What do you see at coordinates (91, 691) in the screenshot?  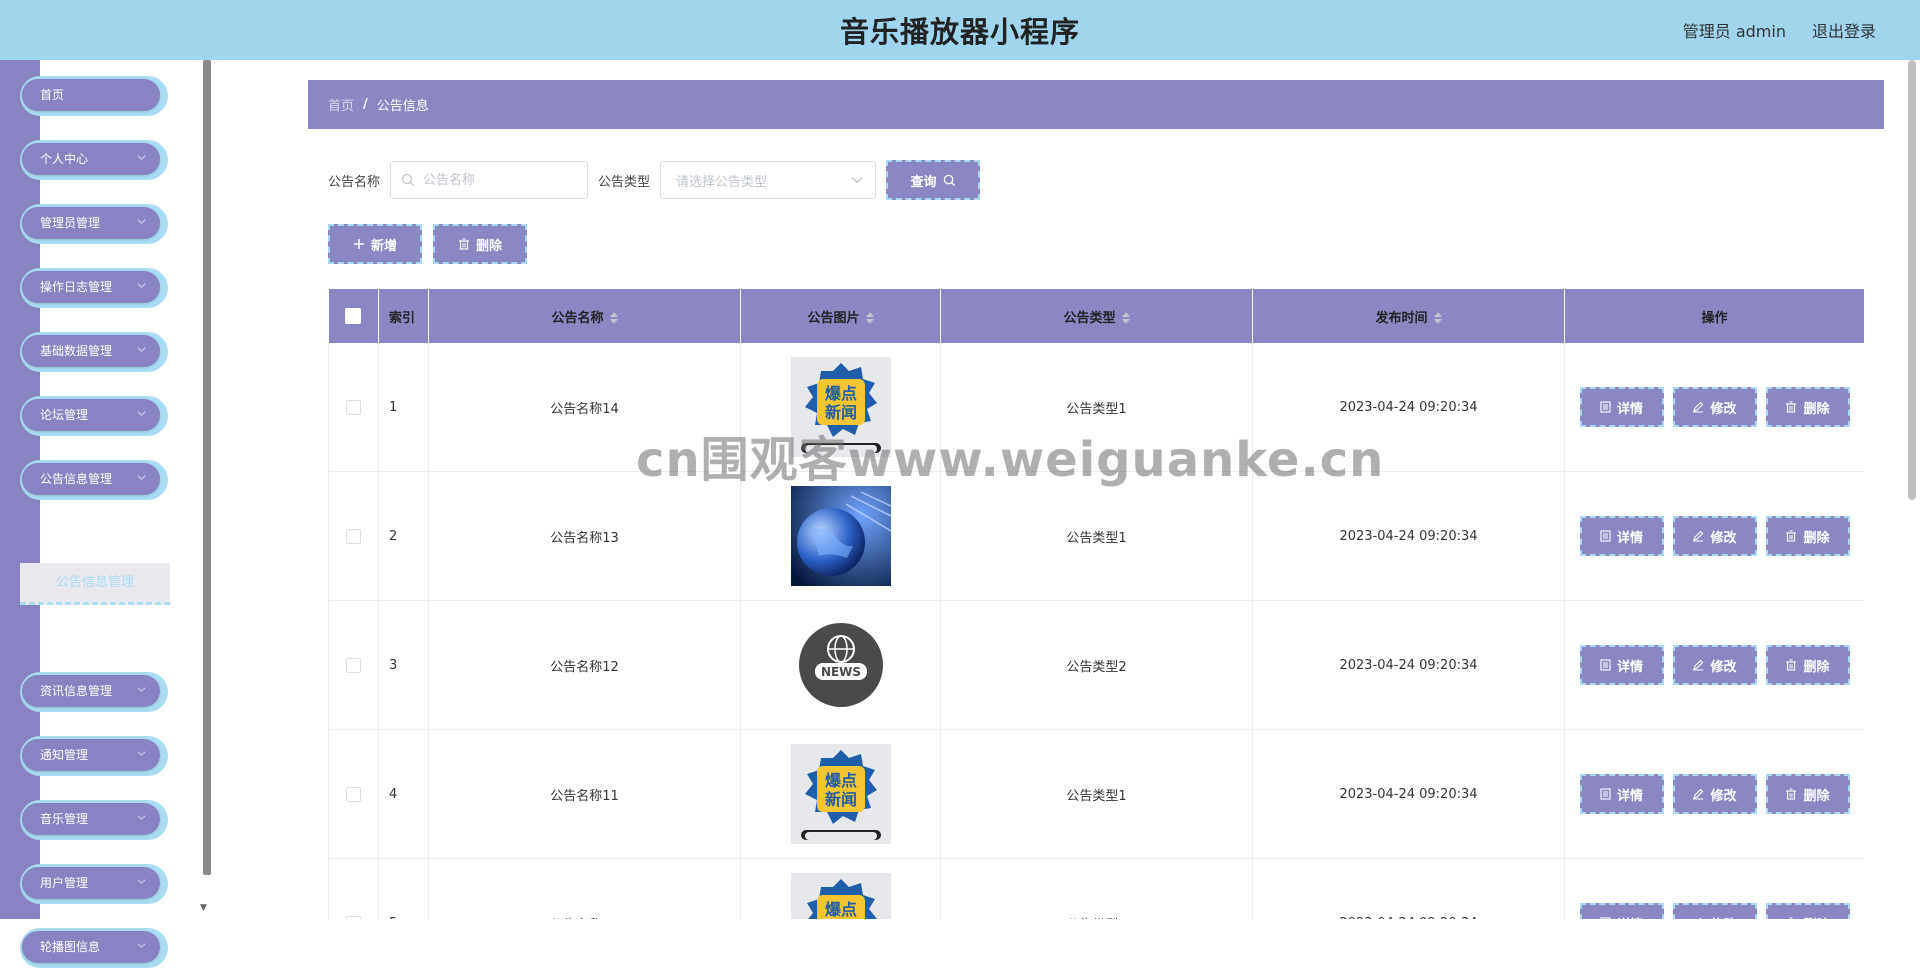 I see `sidebar-item-pill: 资讯信息管理` at bounding box center [91, 691].